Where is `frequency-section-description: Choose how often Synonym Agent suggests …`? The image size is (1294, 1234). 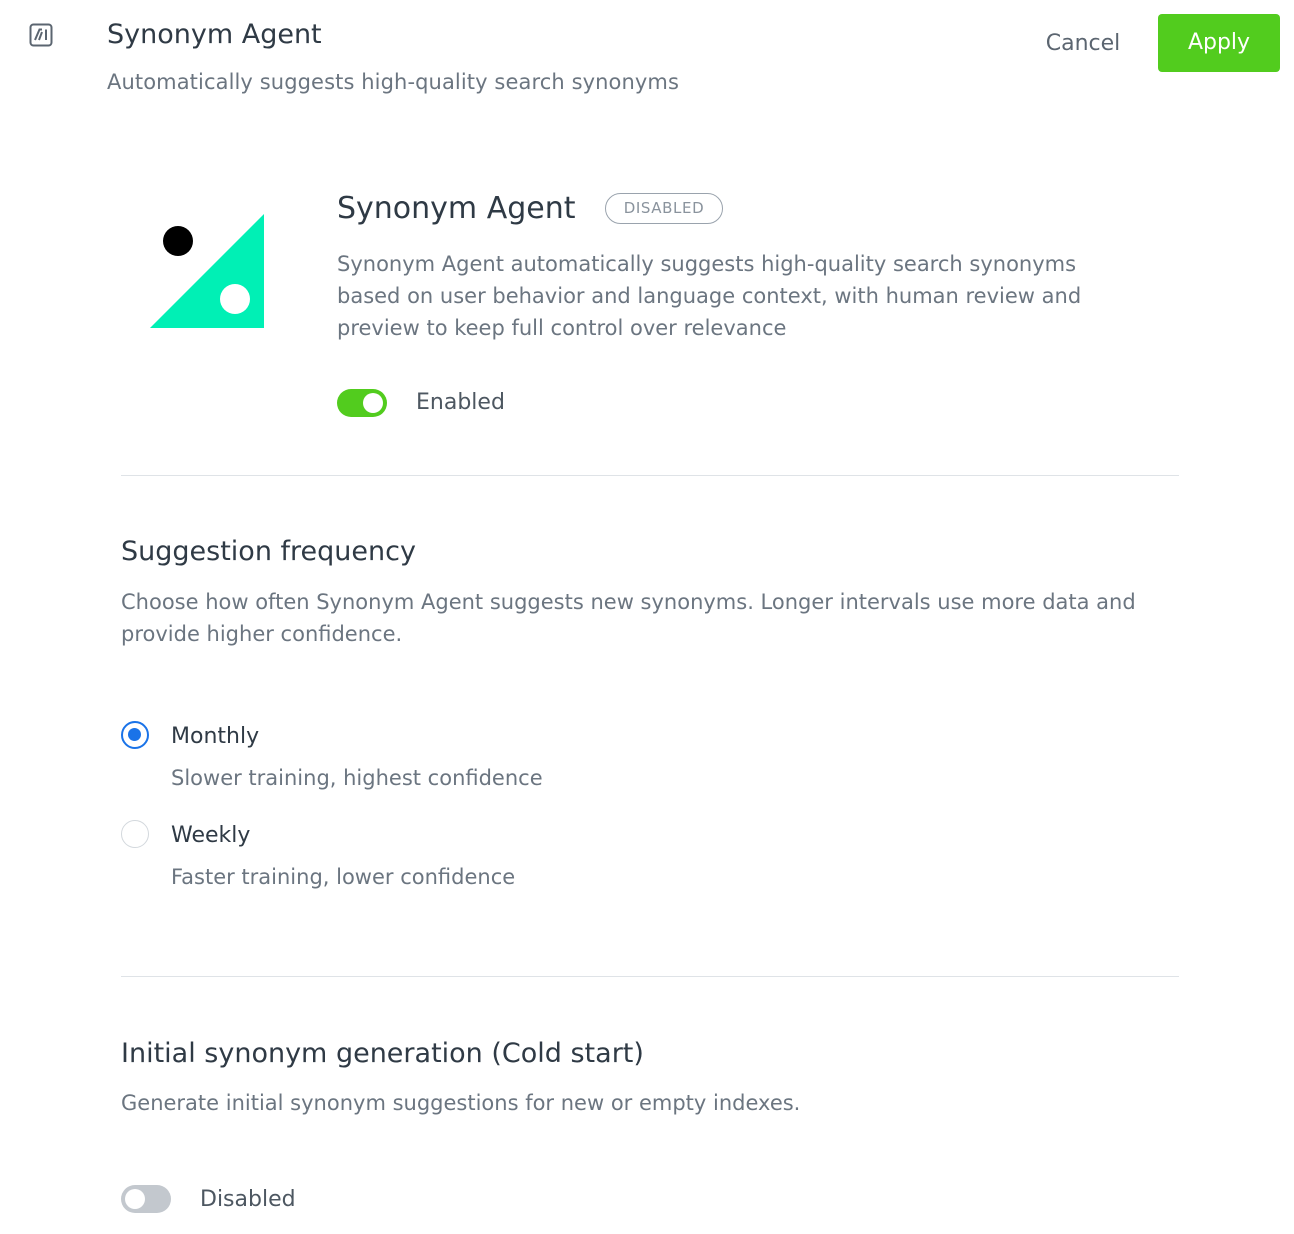 frequency-section-description: Choose how often Synonym Agent suggests … is located at coordinates (628, 618).